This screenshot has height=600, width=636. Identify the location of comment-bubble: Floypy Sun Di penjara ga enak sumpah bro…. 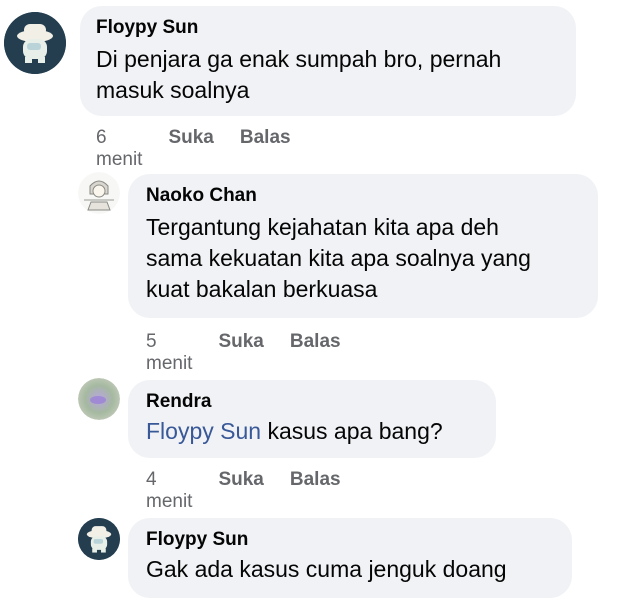
(328, 61).